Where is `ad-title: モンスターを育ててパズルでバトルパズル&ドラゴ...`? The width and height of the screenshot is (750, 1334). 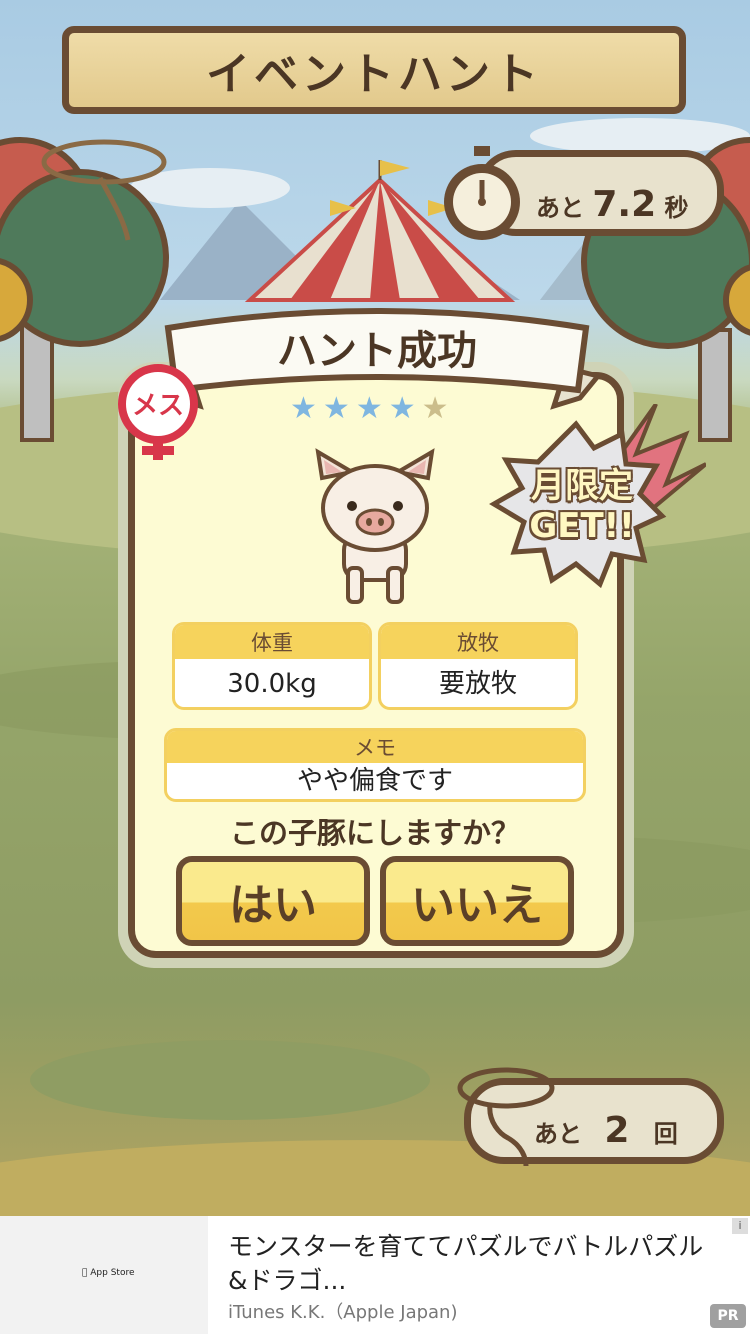
ad-title: モンスターを育ててパズルでバトルパズル&ドラゴ... is located at coordinates (468, 1264).